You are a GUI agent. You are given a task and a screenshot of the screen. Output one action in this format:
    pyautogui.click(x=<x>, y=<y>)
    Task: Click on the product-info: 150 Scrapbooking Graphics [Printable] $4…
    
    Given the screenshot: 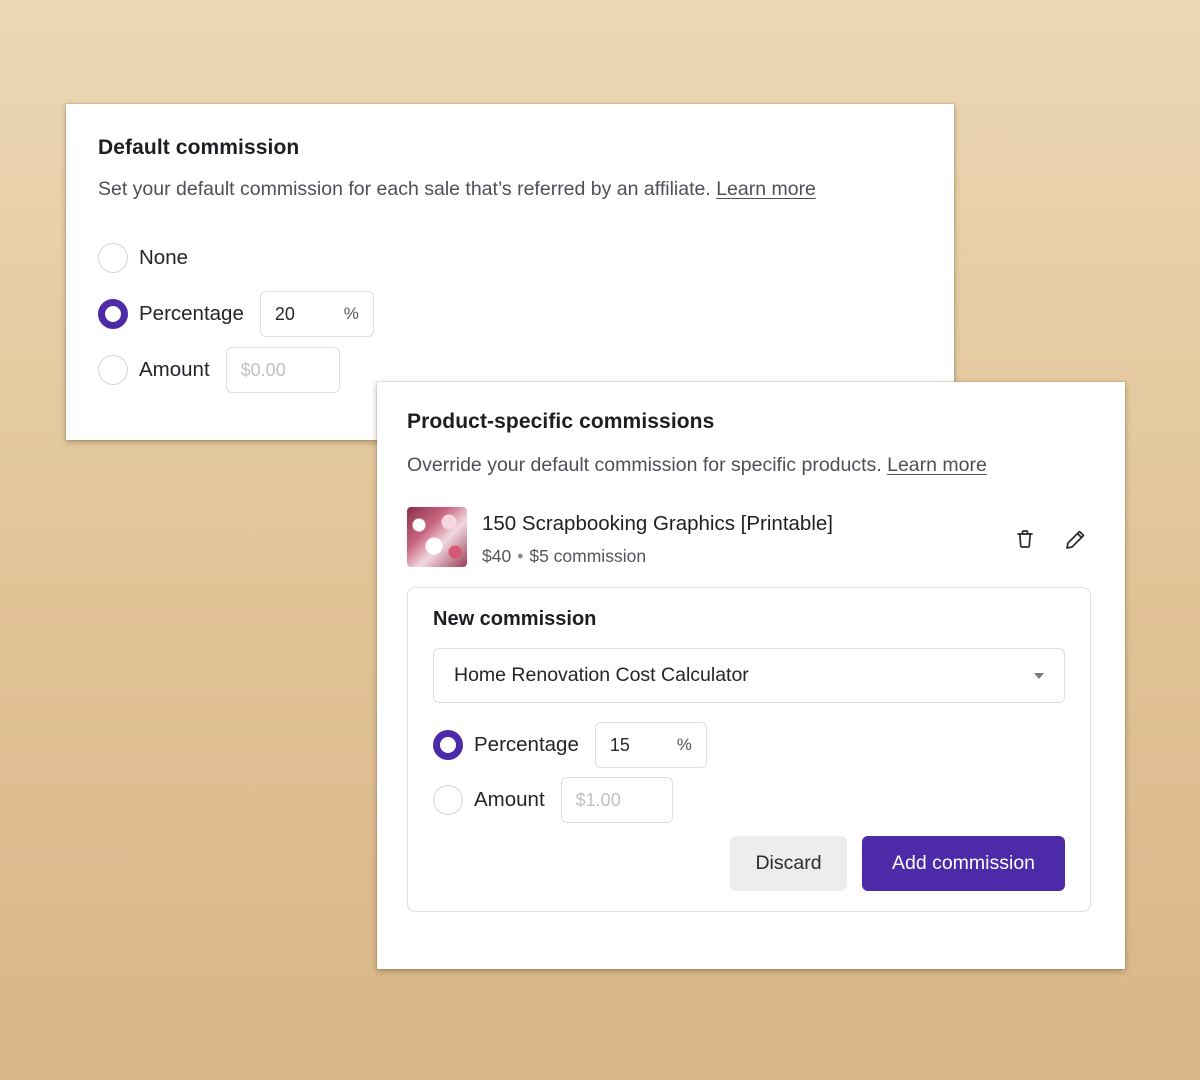 What is the action you would take?
    pyautogui.click(x=657, y=537)
    